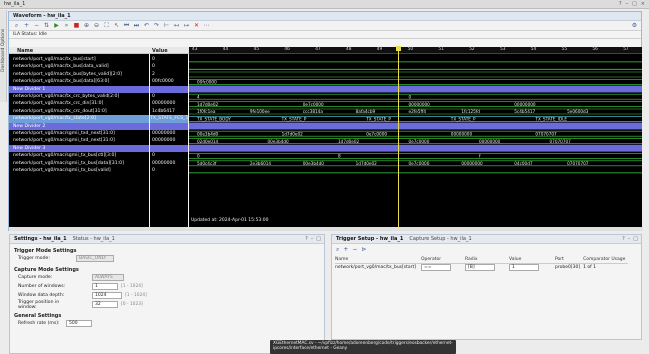 The image size is (649, 354). I want to click on signal-value: 00000000, so click(164, 163).